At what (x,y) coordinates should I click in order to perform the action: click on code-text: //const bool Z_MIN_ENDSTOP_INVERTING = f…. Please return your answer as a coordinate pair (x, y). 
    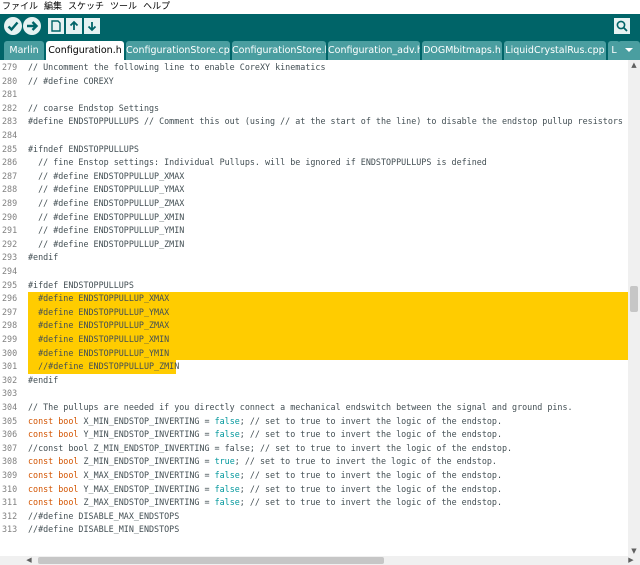
    Looking at the image, I should click on (270, 447).